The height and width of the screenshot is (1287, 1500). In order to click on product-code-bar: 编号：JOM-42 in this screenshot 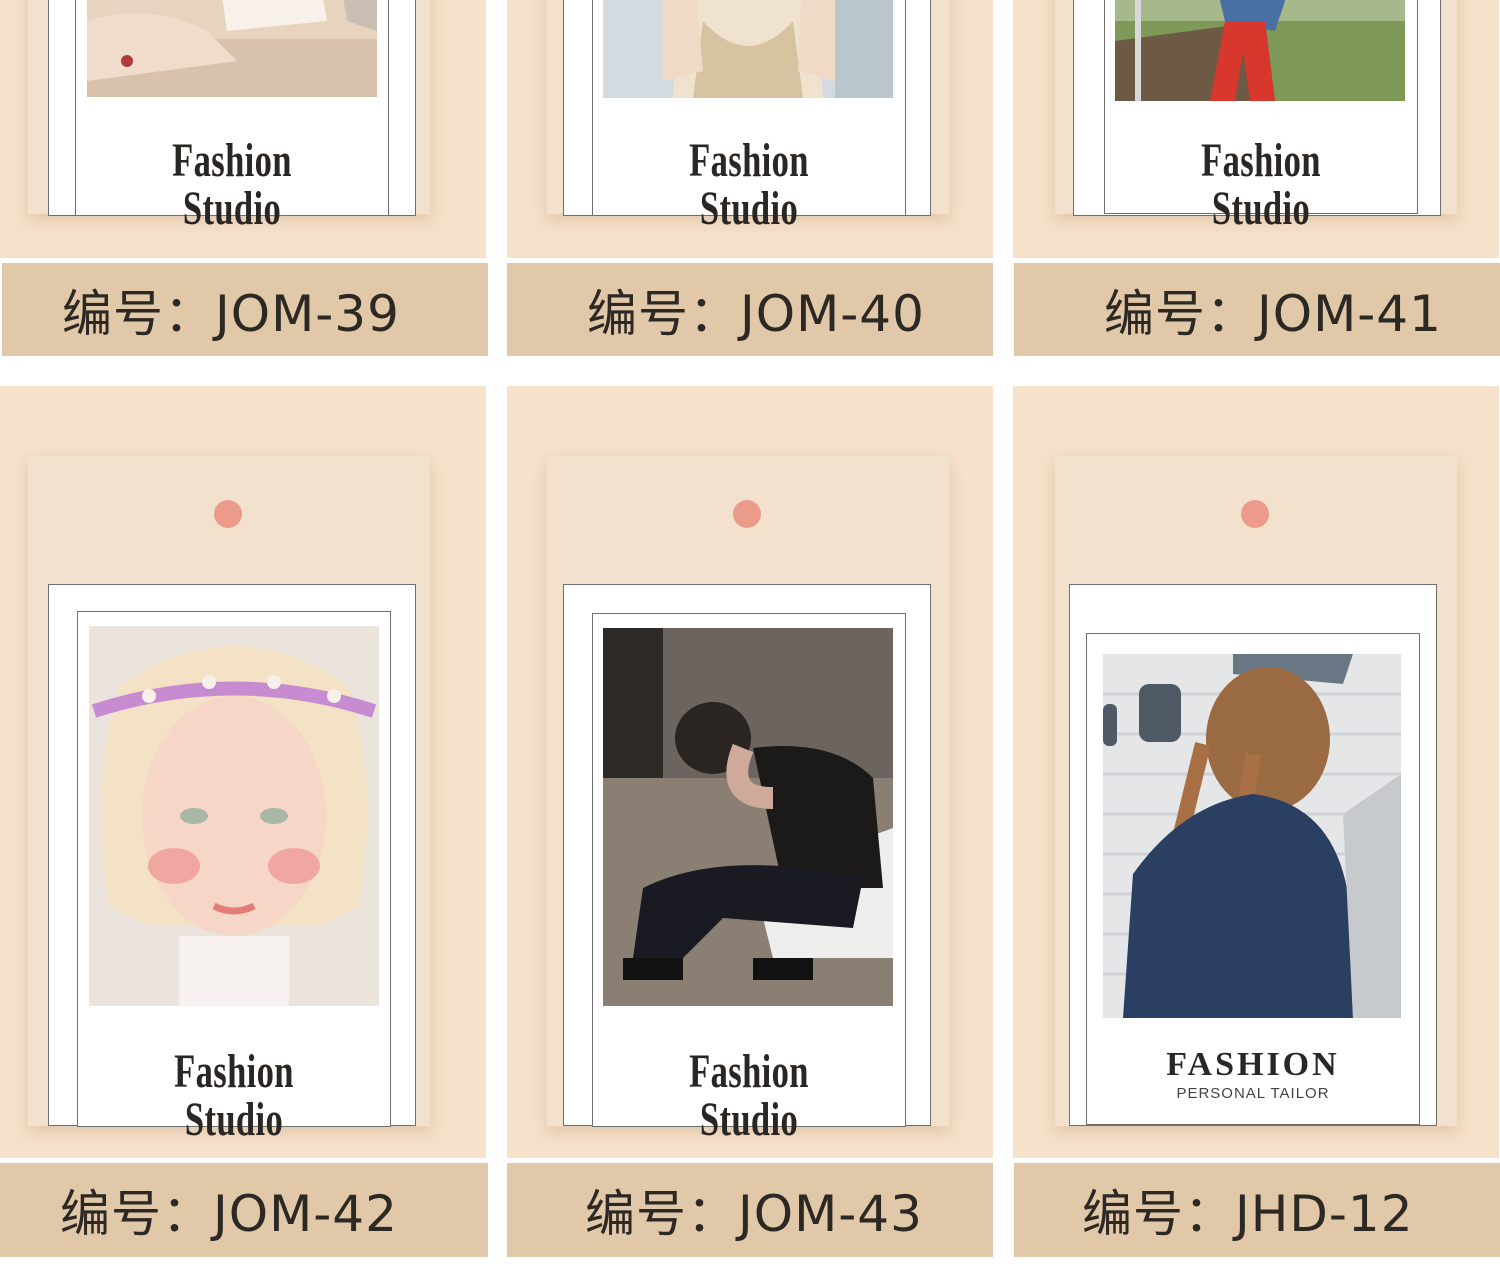, I will do `click(244, 1210)`.